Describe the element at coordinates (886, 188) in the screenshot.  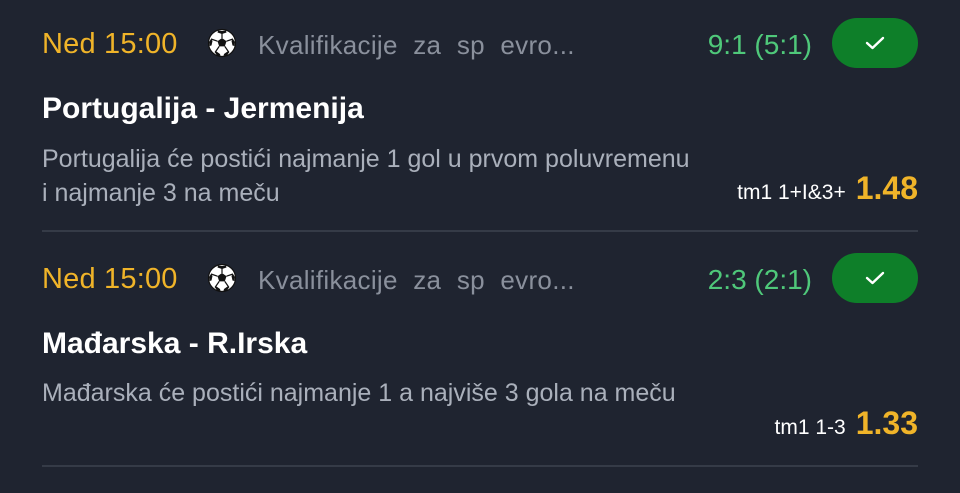
I see `odd-value: 1.48` at that location.